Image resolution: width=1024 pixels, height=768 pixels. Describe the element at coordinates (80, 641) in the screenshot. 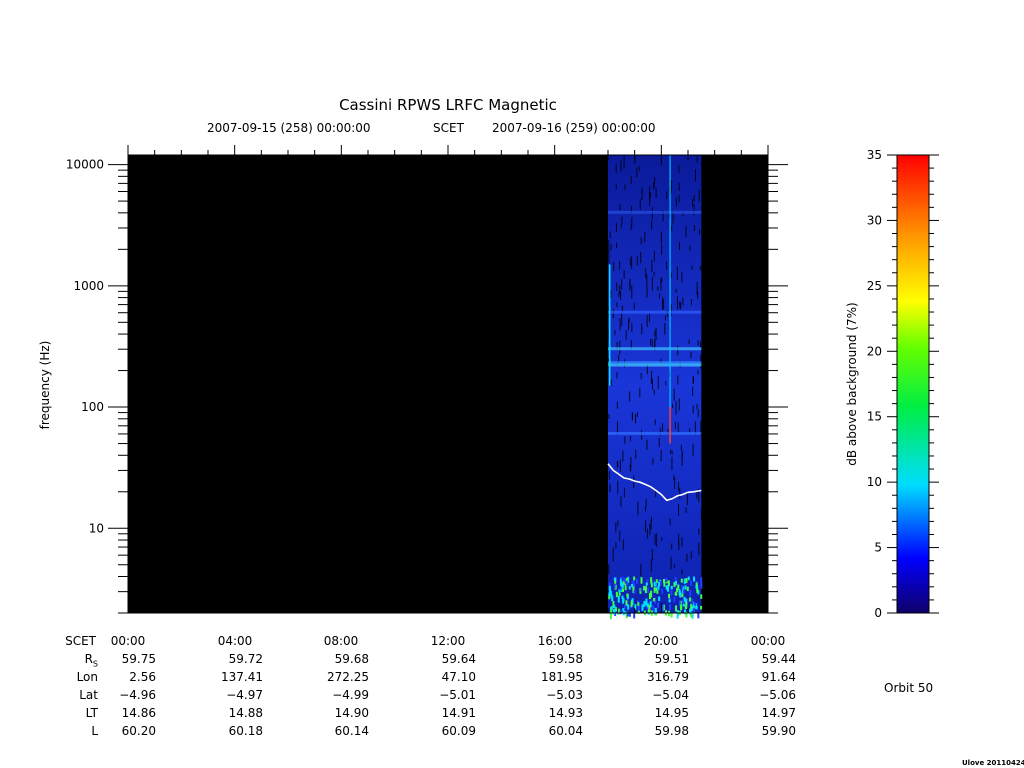

I see `ephemeris-label: SCET` at that location.